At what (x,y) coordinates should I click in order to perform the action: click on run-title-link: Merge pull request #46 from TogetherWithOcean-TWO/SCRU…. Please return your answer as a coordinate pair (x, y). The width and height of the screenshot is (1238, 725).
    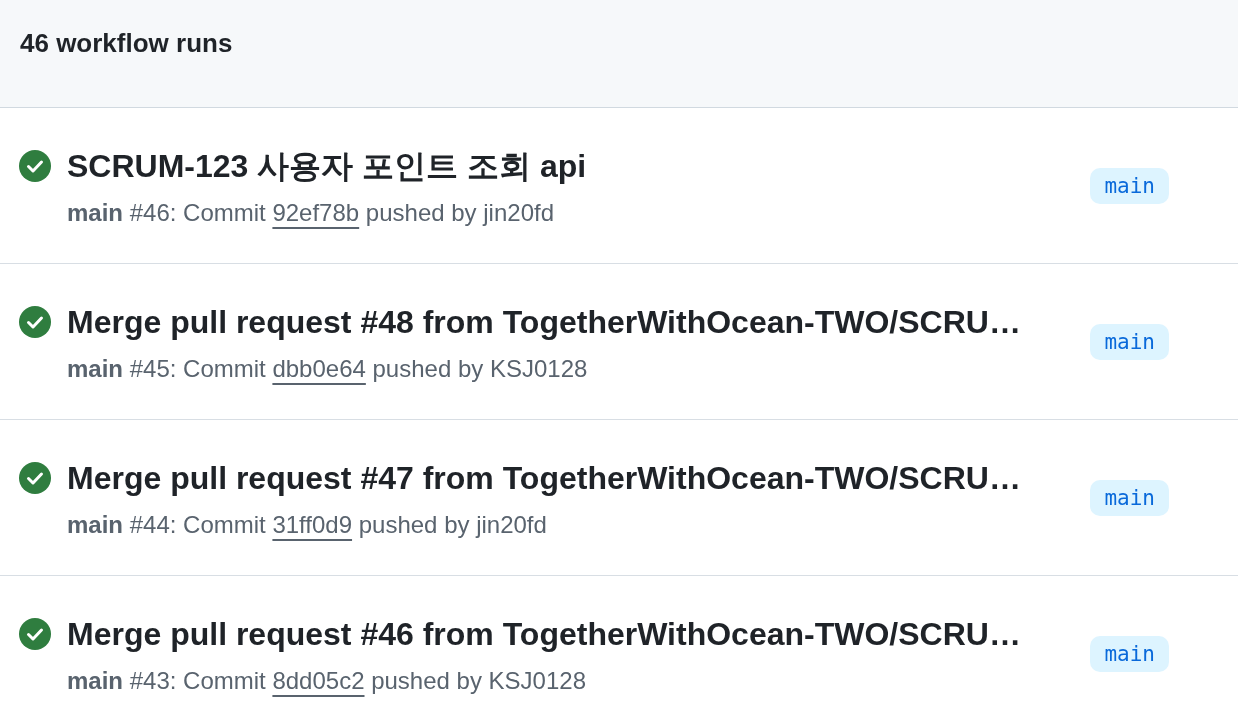
    Looking at the image, I should click on (544, 634).